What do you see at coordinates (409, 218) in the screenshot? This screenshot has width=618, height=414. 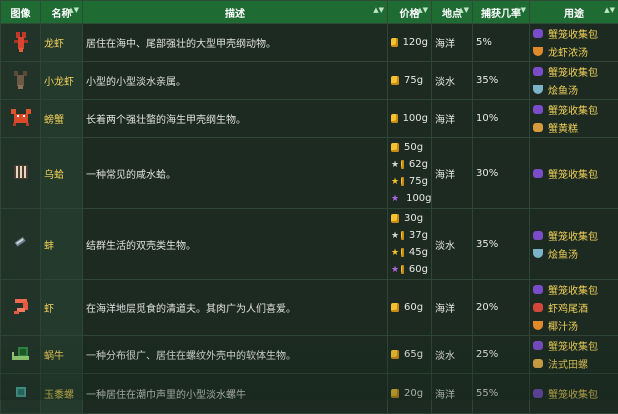 I see `price-line: 30g` at bounding box center [409, 218].